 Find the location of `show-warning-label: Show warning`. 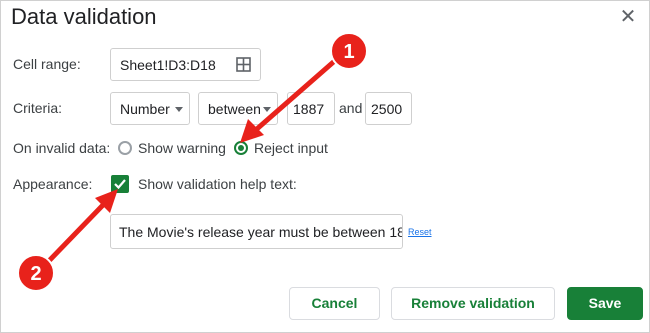

show-warning-label: Show warning is located at coordinates (182, 148).